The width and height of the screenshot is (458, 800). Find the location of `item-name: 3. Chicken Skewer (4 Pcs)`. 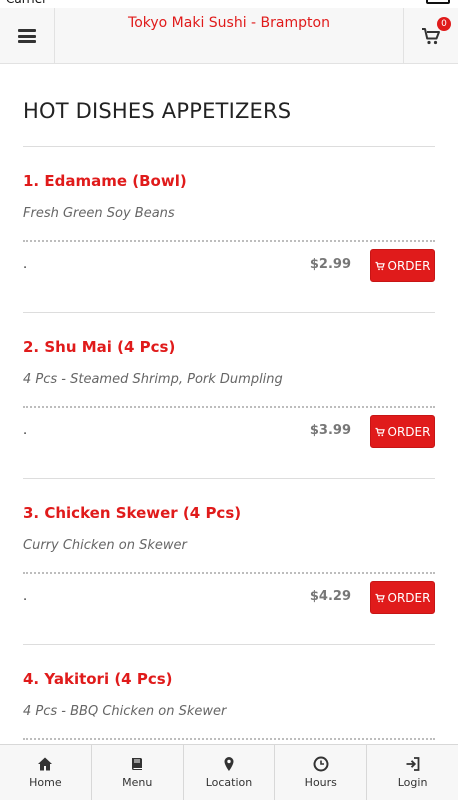

item-name: 3. Chicken Skewer (4 Pcs) is located at coordinates (132, 513).